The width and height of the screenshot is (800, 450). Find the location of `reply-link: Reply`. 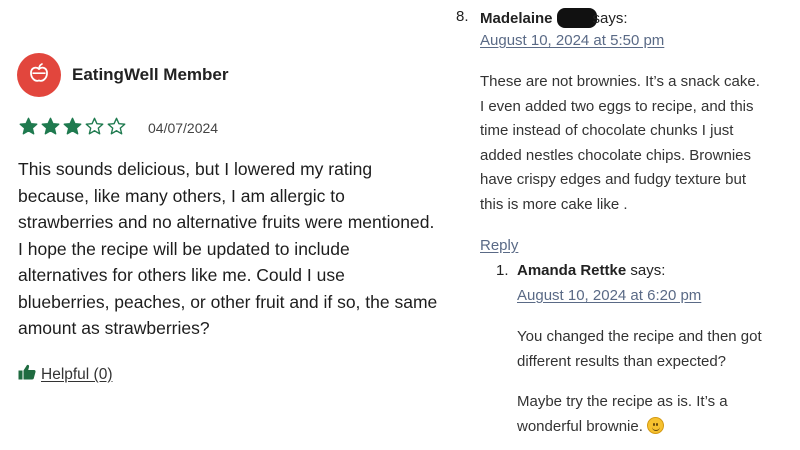

reply-link: Reply is located at coordinates (499, 245).